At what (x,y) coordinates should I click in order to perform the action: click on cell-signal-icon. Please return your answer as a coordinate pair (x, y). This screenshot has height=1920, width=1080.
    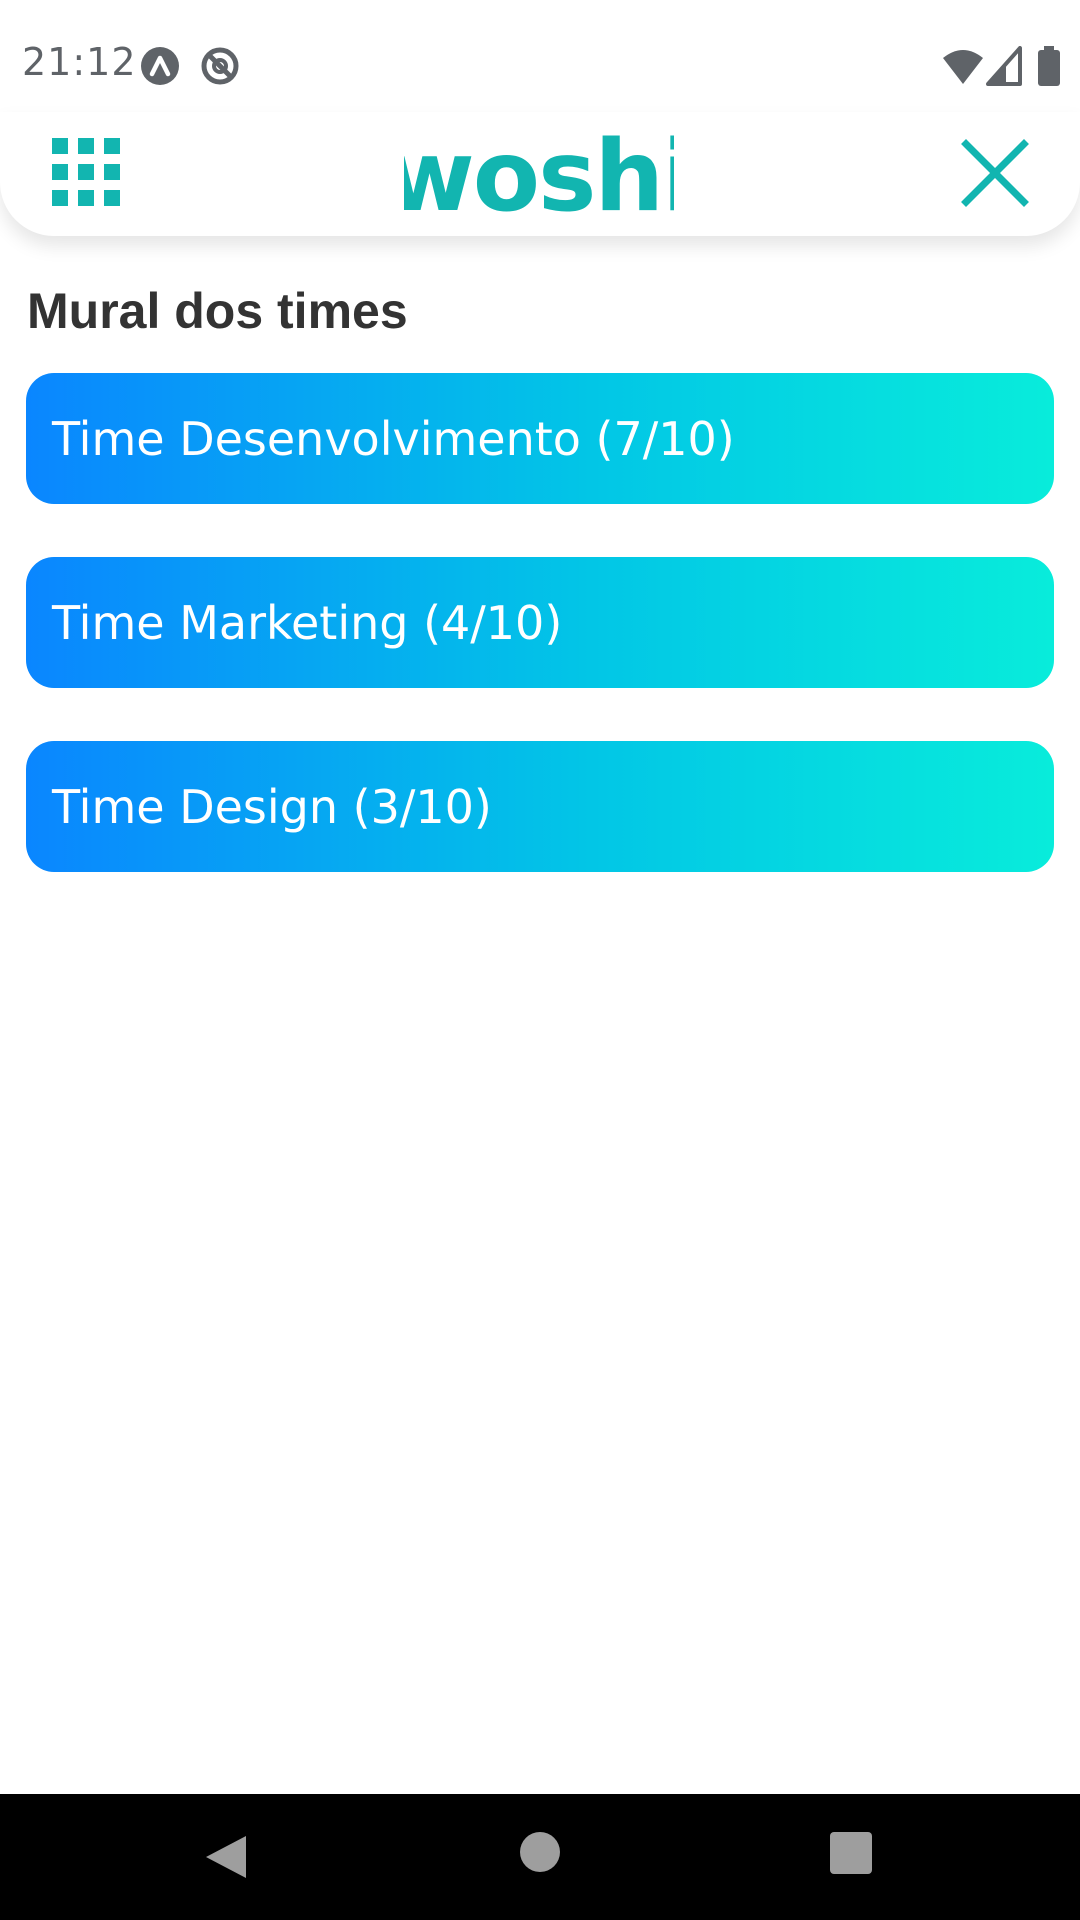
    Looking at the image, I should click on (1004, 66).